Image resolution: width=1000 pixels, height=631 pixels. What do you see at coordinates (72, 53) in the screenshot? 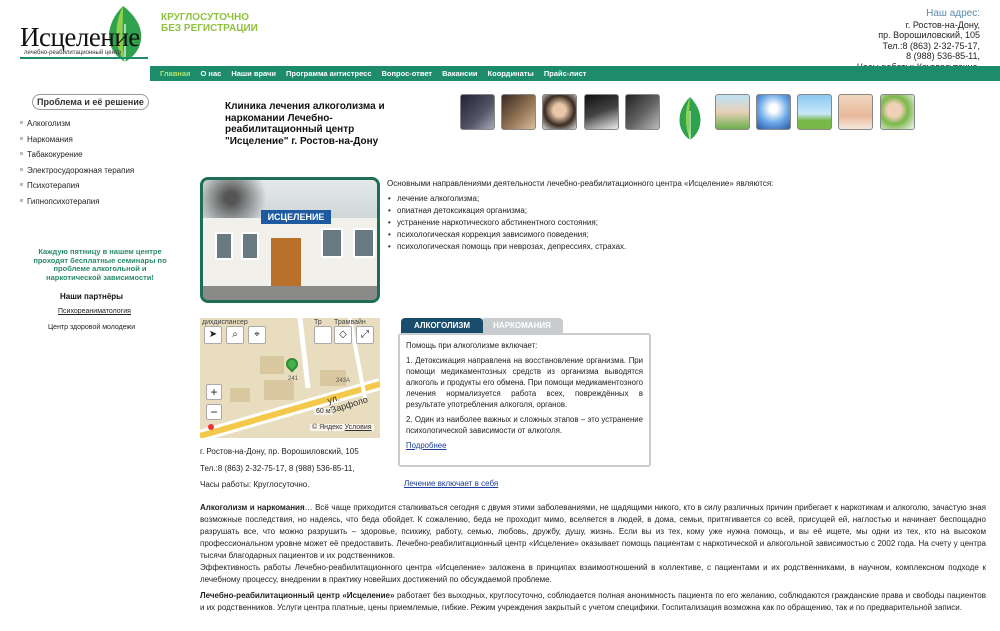
I see `logo-subtitle: лечебно-реабилитационный центр` at bounding box center [72, 53].